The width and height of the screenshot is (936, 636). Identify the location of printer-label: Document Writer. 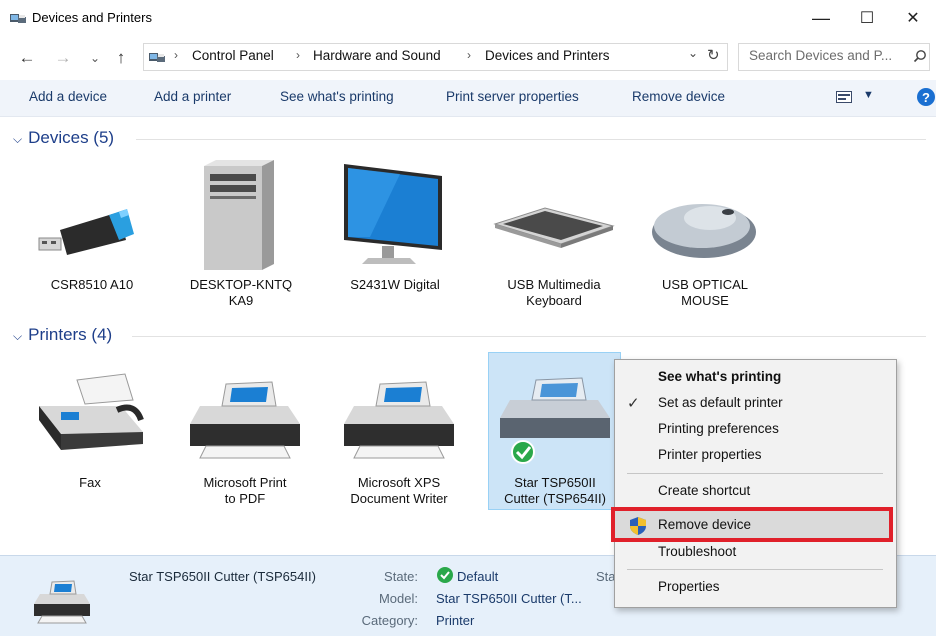
(399, 498).